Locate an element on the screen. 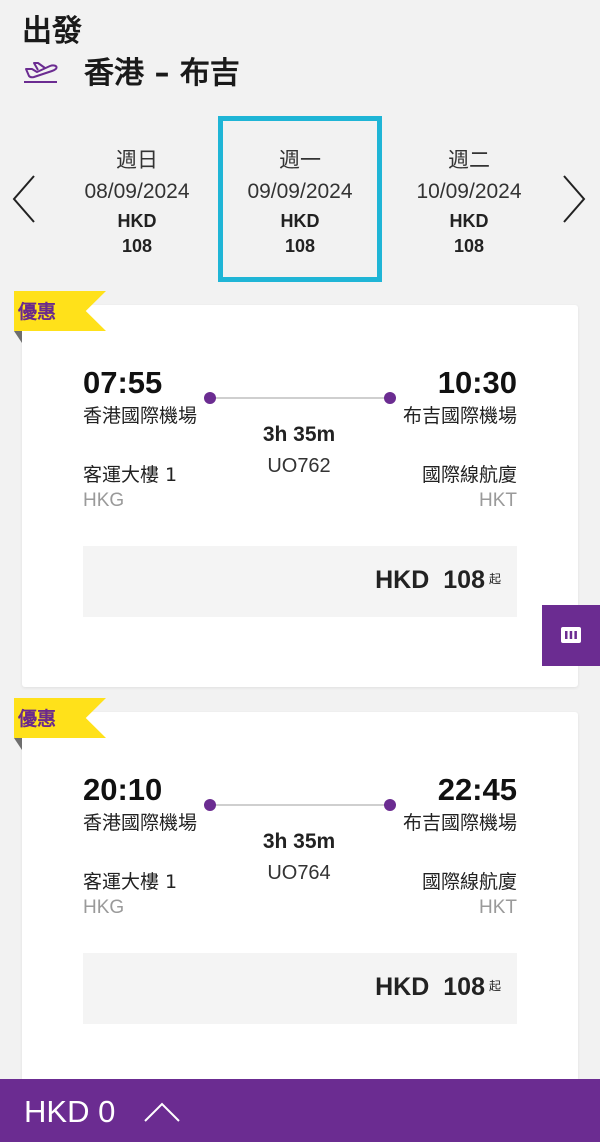  date-option: 週二 10/09/2024 HKD 108 is located at coordinates (469, 199).